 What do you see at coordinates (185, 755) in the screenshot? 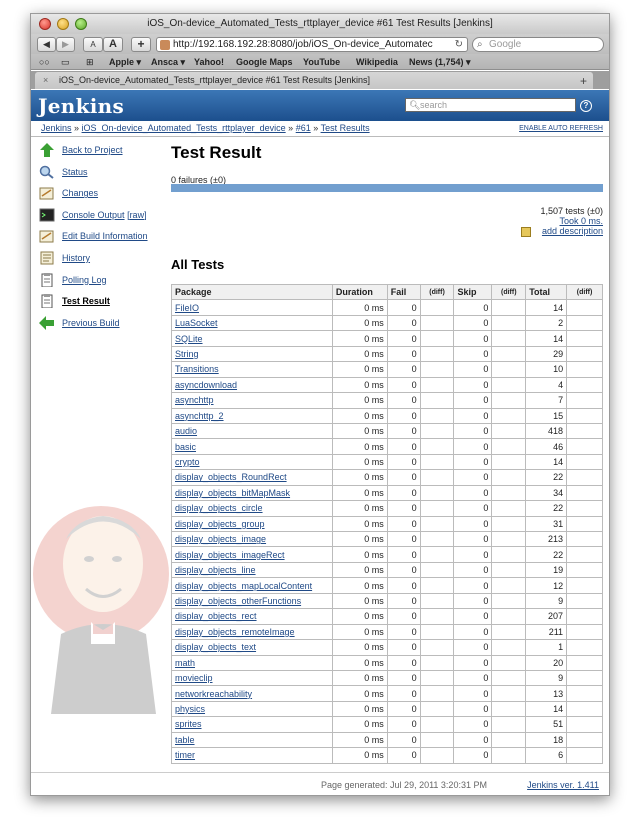
I see `package-link: timer` at bounding box center [185, 755].